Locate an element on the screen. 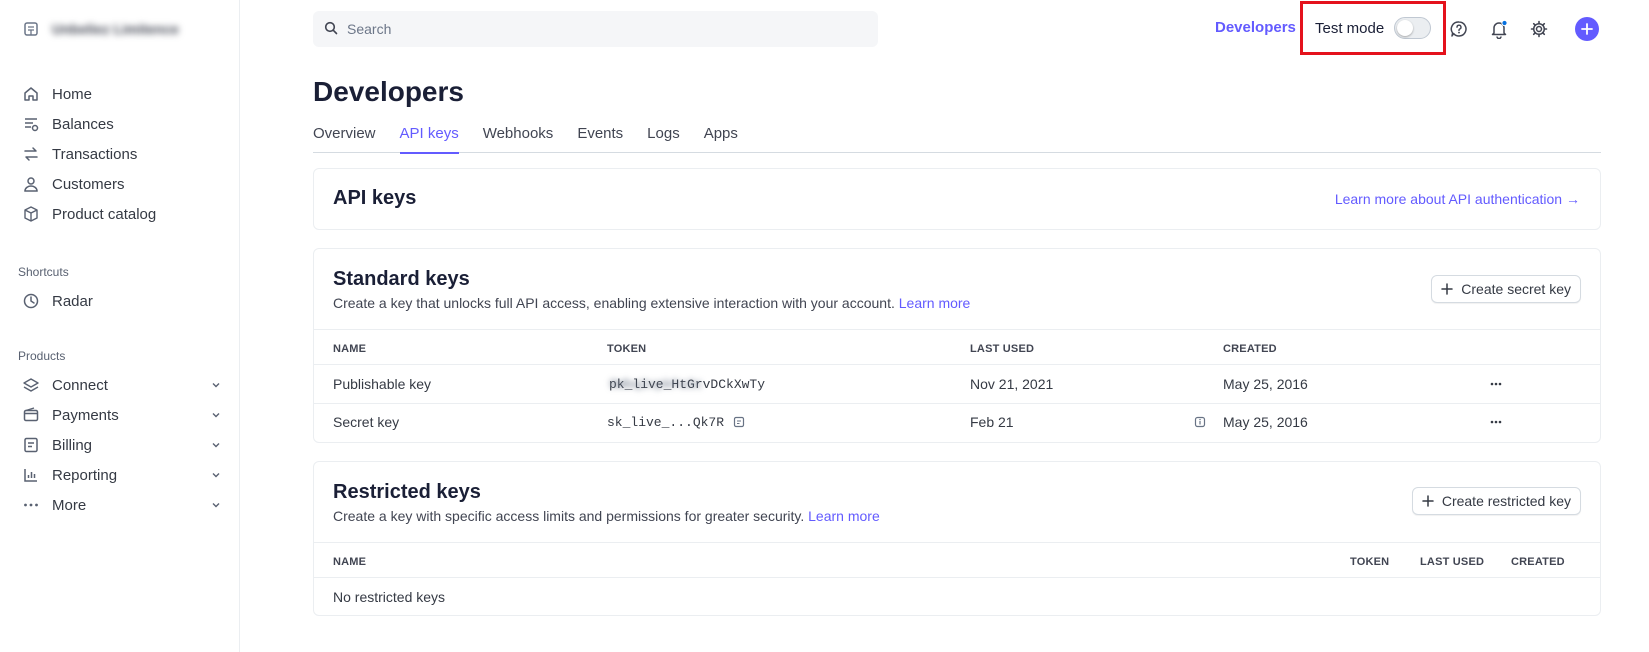 Image resolution: width=1649 pixels, height=652 pixels. shortcuts-title: Shortcuts is located at coordinates (43, 272).